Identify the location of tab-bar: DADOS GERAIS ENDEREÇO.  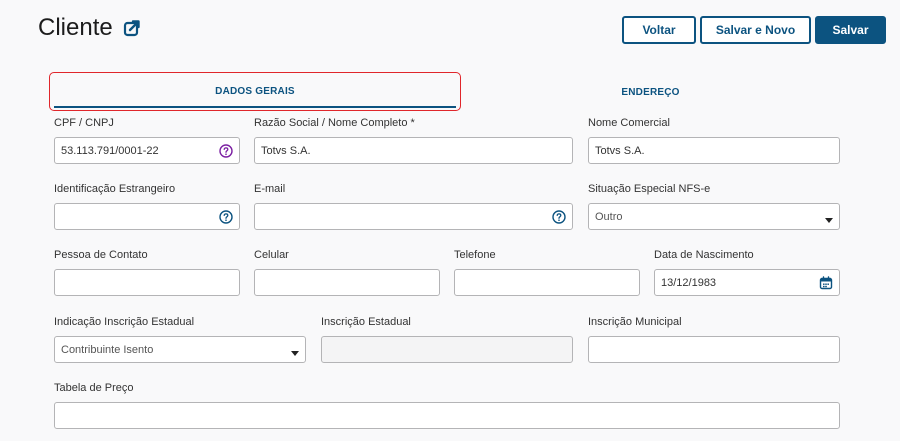
(449, 92).